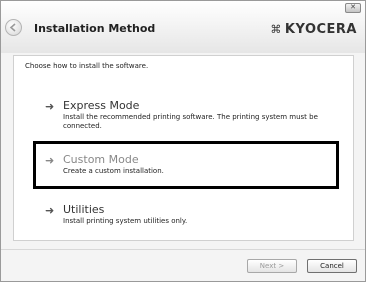 This screenshot has height=282, width=366. I want to click on cancel-button: Cancel, so click(332, 266).